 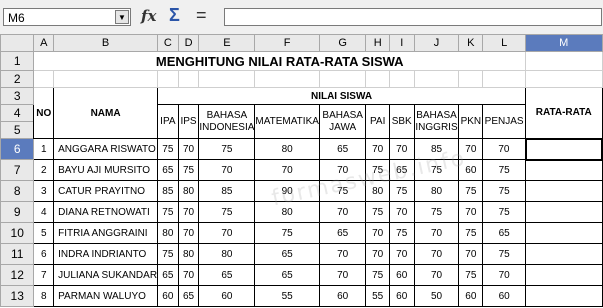 I want to click on row-header: 1, so click(x=17, y=61).